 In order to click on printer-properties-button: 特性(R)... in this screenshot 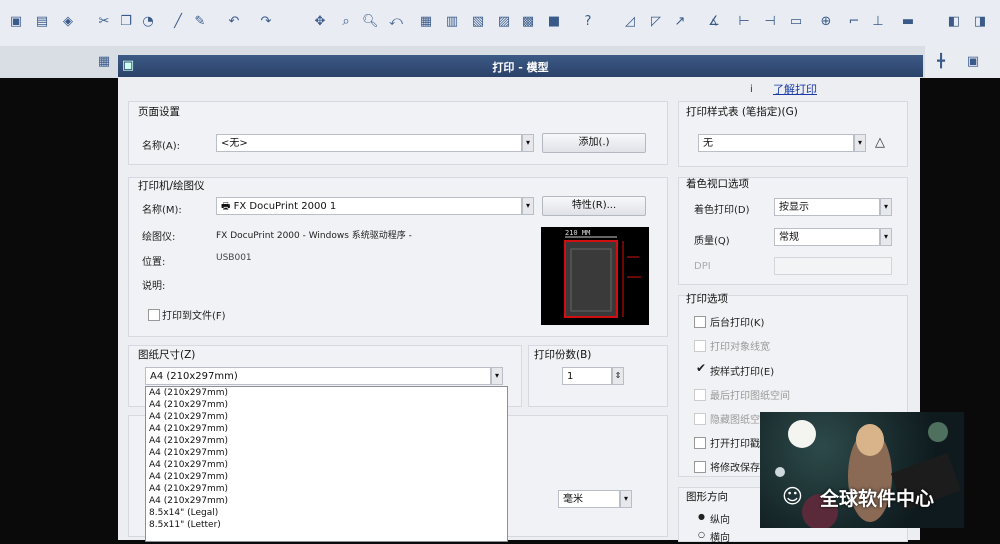, I will do `click(594, 206)`.